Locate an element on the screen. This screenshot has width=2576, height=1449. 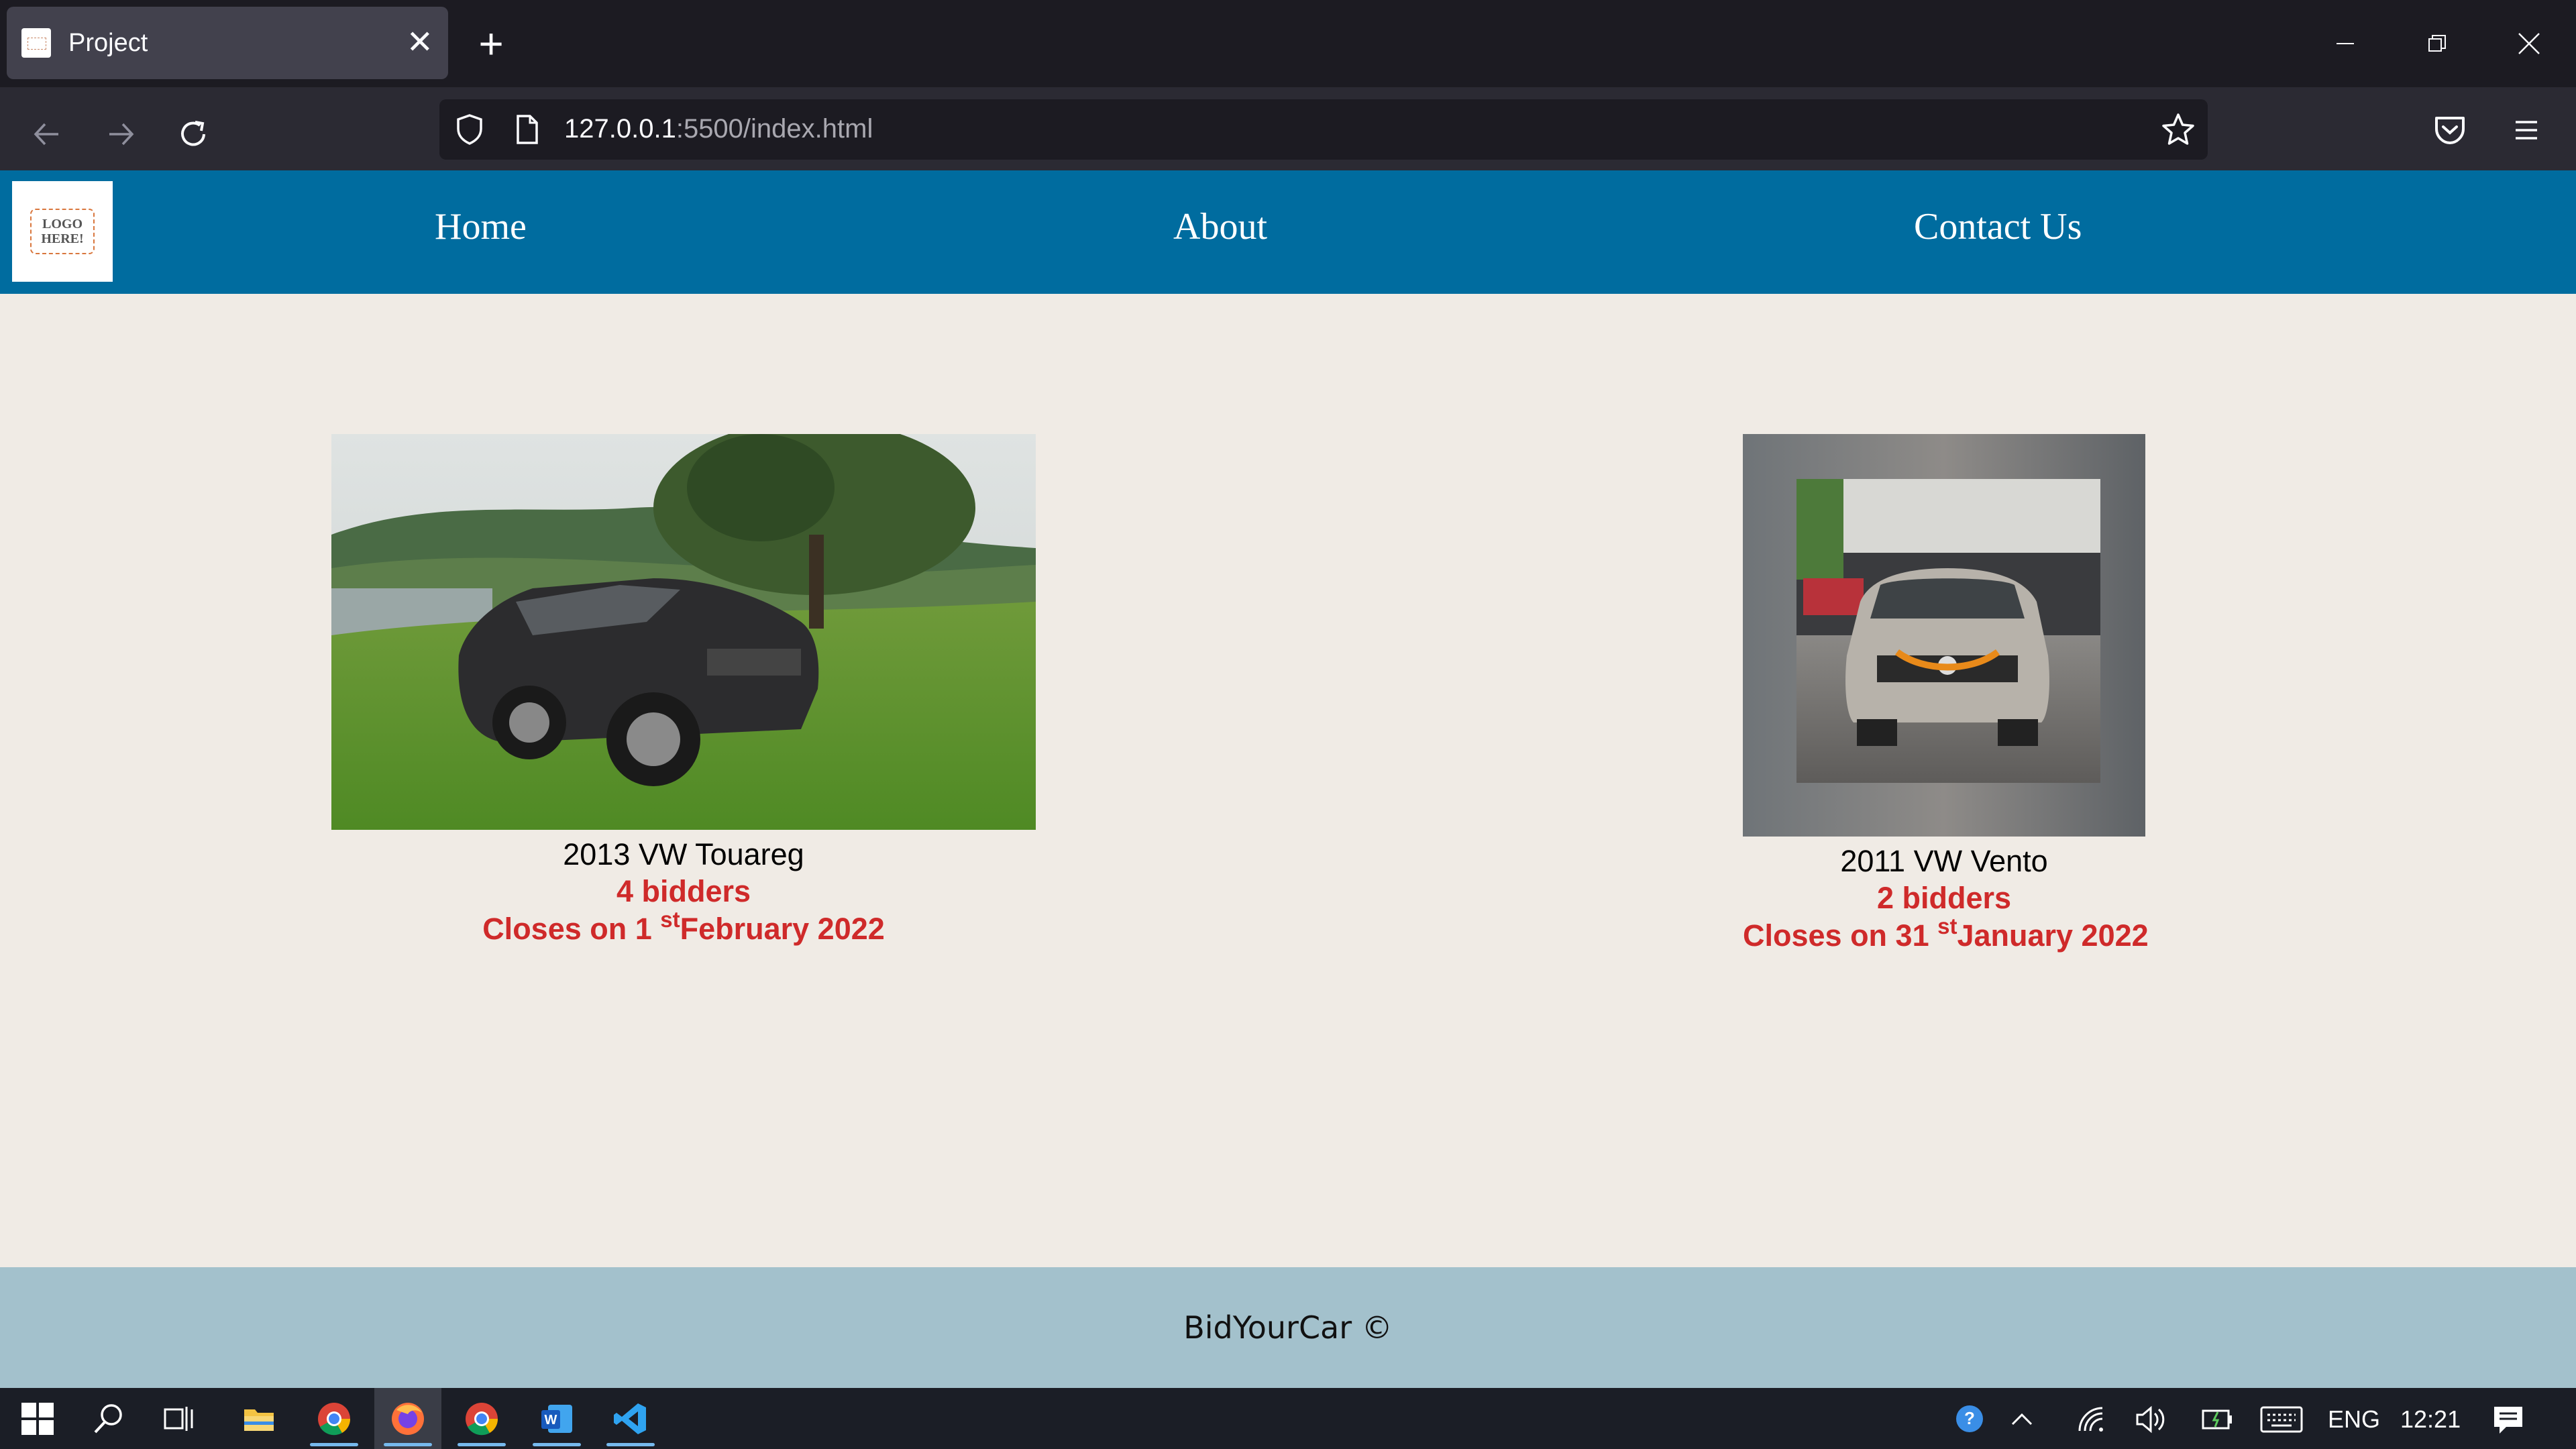
close-window-button is located at coordinates (2529, 43).